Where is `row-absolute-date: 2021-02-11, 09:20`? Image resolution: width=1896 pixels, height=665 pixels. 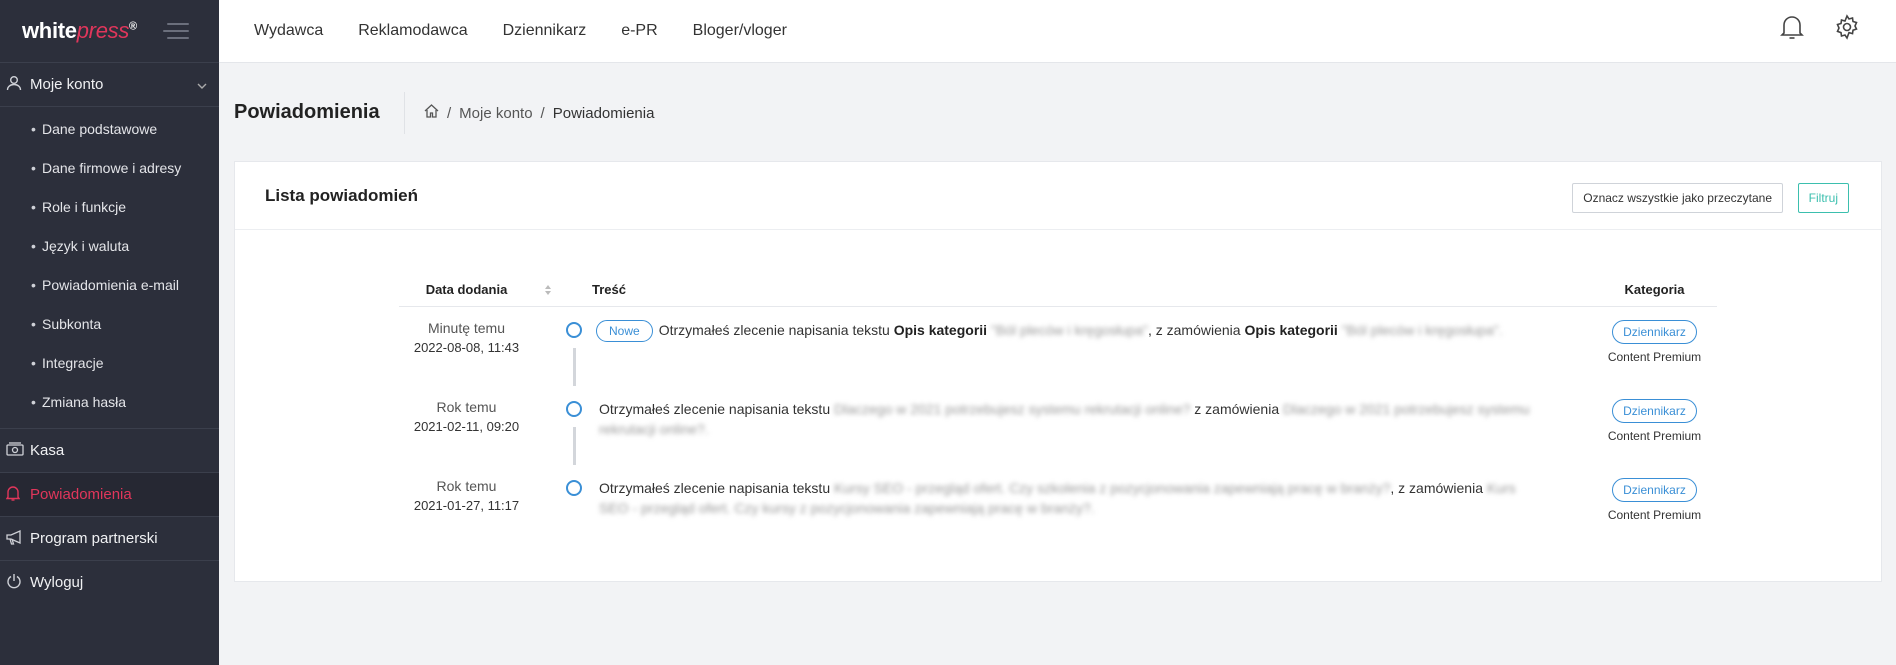
row-absolute-date: 2021-02-11, 09:20 is located at coordinates (466, 426).